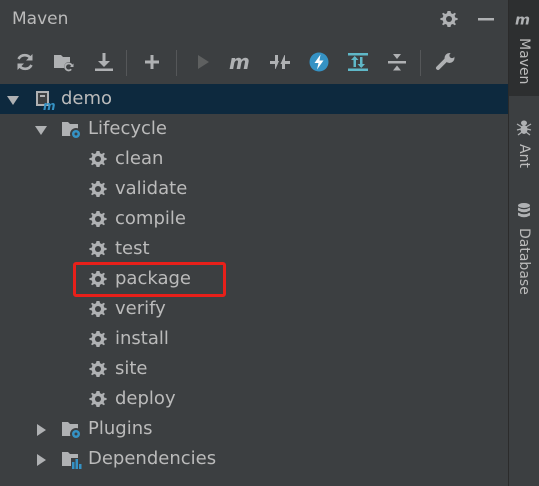 Image resolution: width=539 pixels, height=486 pixels. What do you see at coordinates (104, 62) in the screenshot?
I see `download-icon` at bounding box center [104, 62].